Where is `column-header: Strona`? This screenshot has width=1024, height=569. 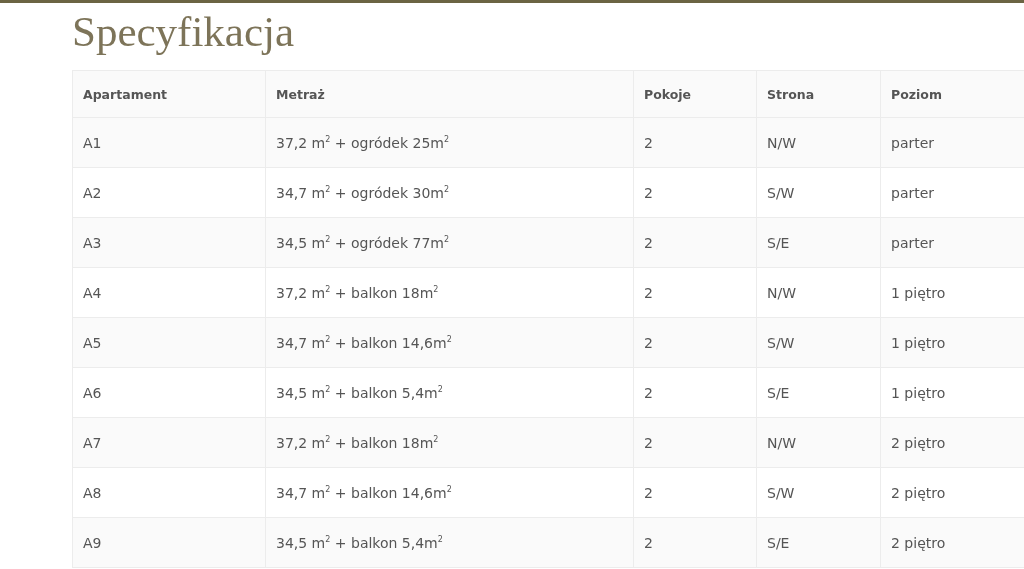
column-header: Strona is located at coordinates (791, 94).